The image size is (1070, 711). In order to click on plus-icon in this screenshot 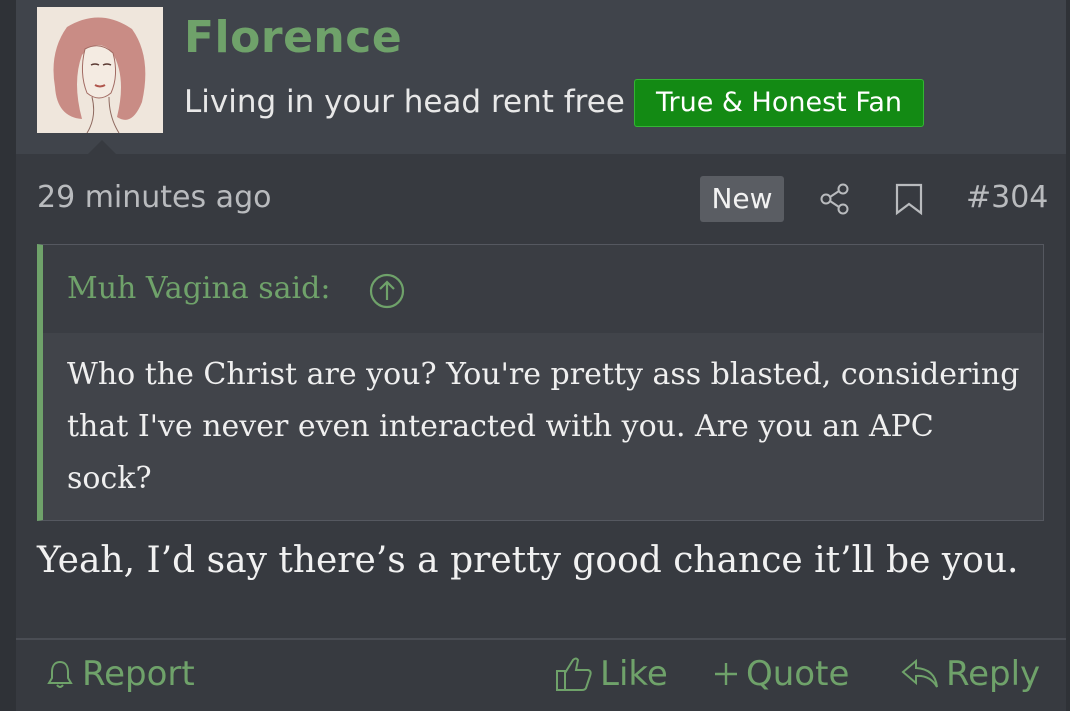, I will do `click(726, 674)`.